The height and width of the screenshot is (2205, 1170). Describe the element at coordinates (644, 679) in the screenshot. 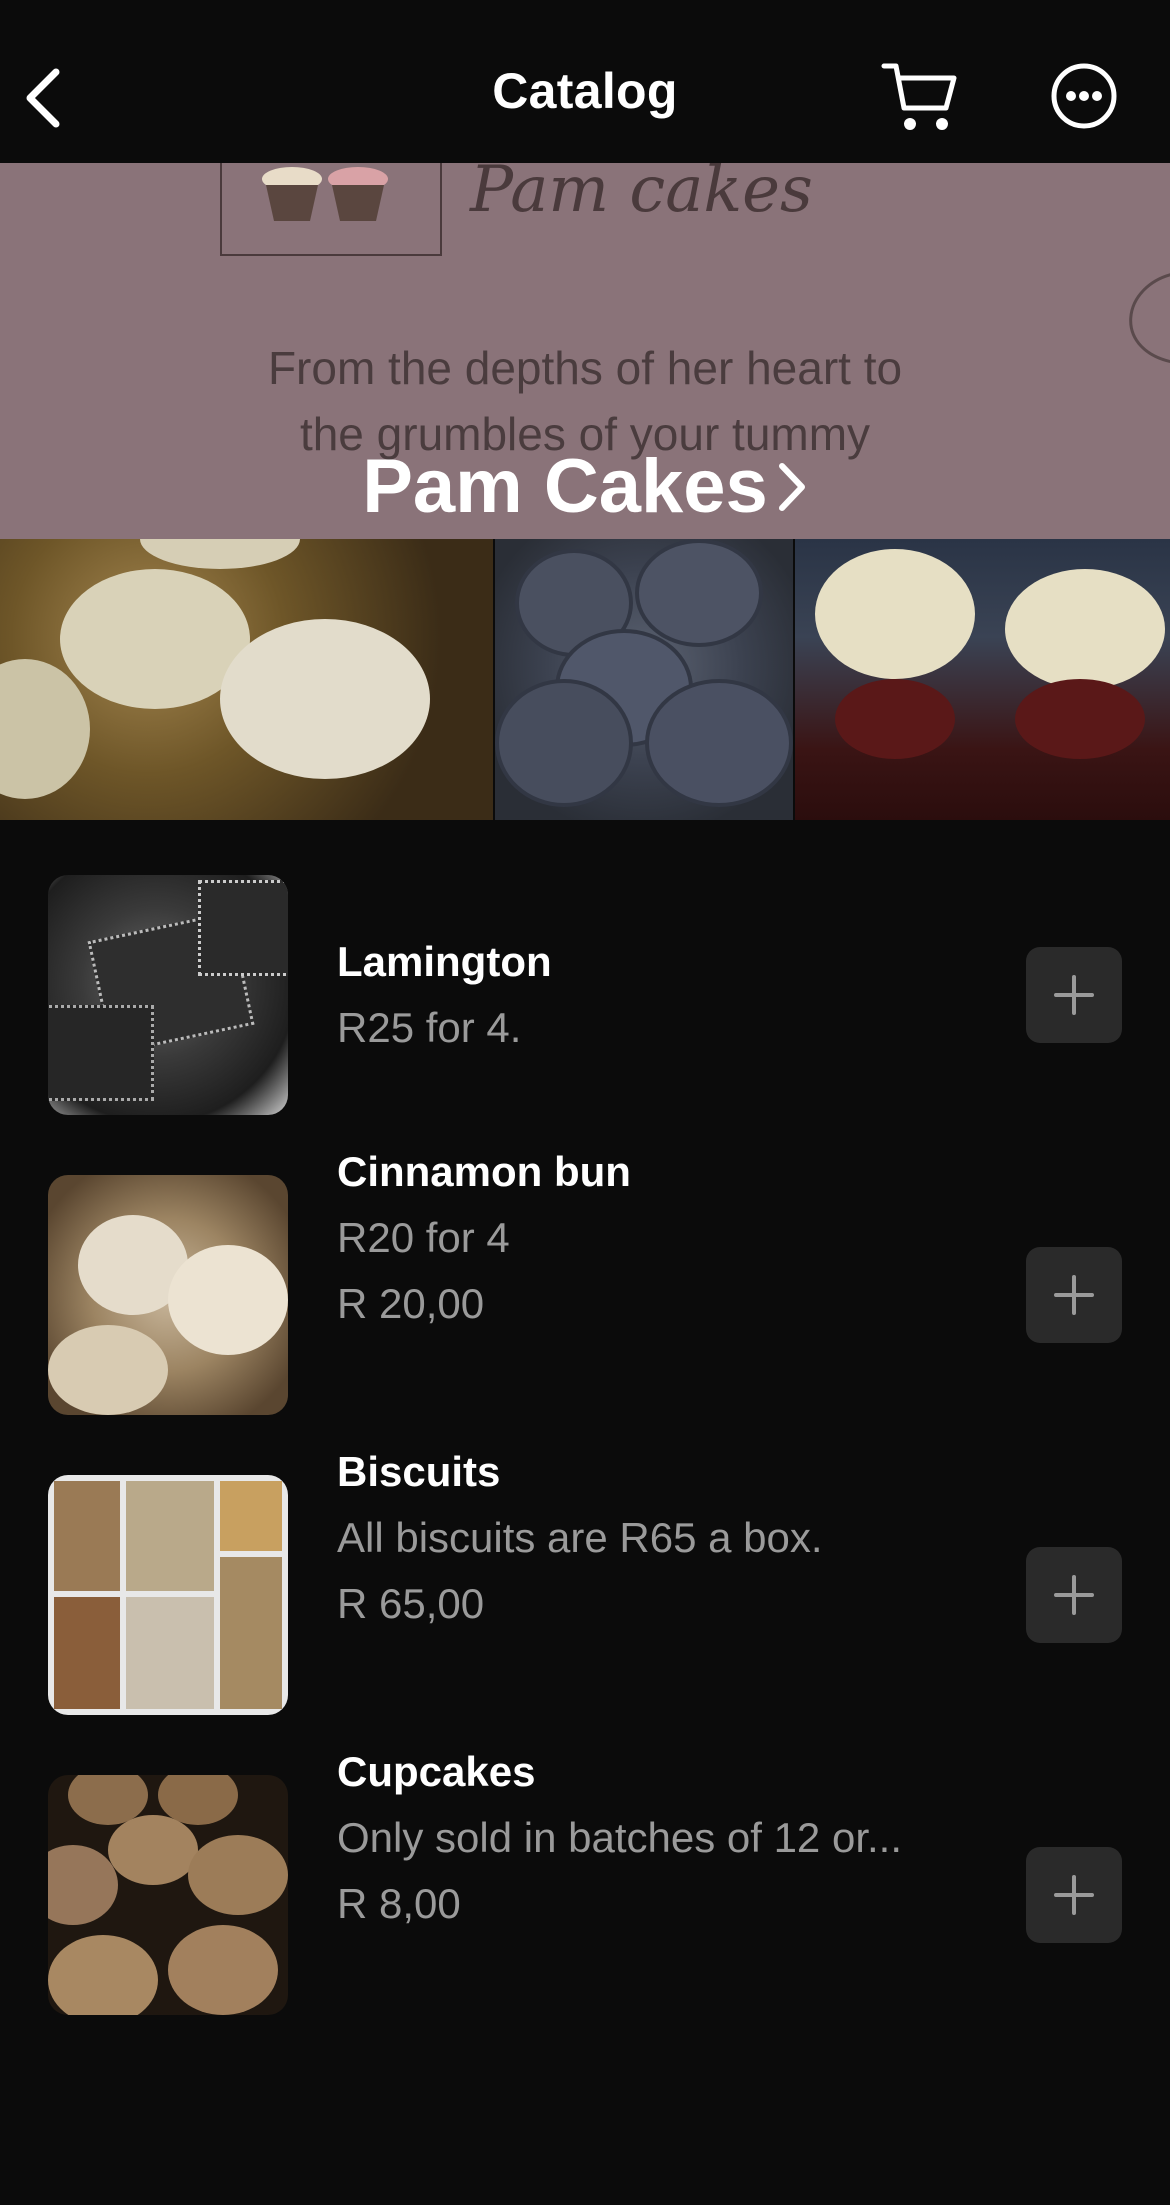

I see `banner-photo-cupcakes-grey` at that location.